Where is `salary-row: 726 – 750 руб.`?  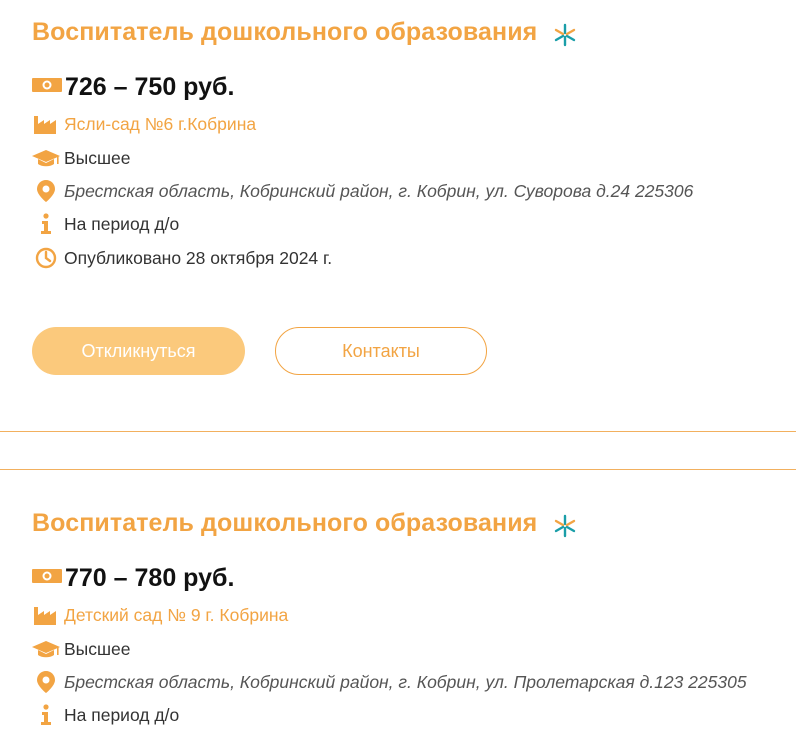
salary-row: 726 – 750 руб. is located at coordinates (133, 87).